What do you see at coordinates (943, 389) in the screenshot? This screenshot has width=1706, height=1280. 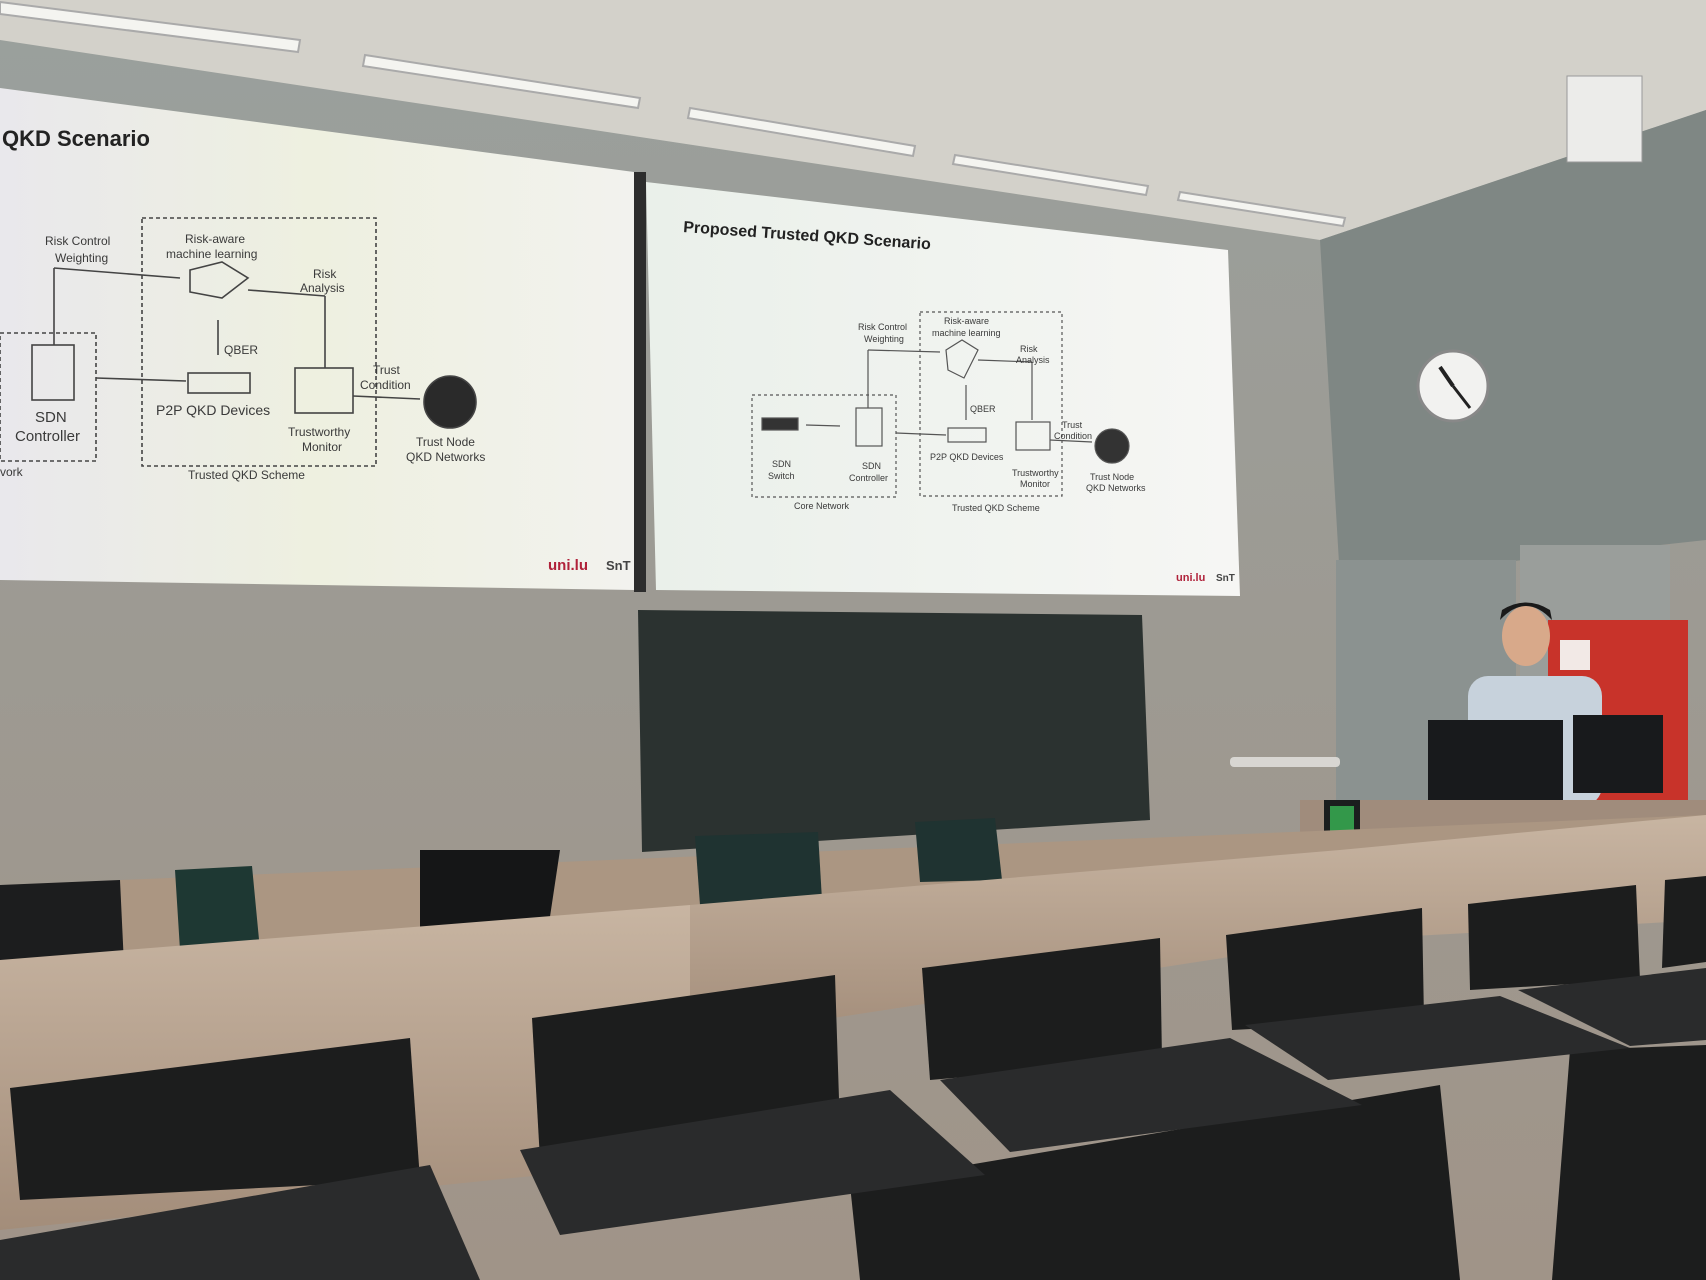 I see `right-slide` at bounding box center [943, 389].